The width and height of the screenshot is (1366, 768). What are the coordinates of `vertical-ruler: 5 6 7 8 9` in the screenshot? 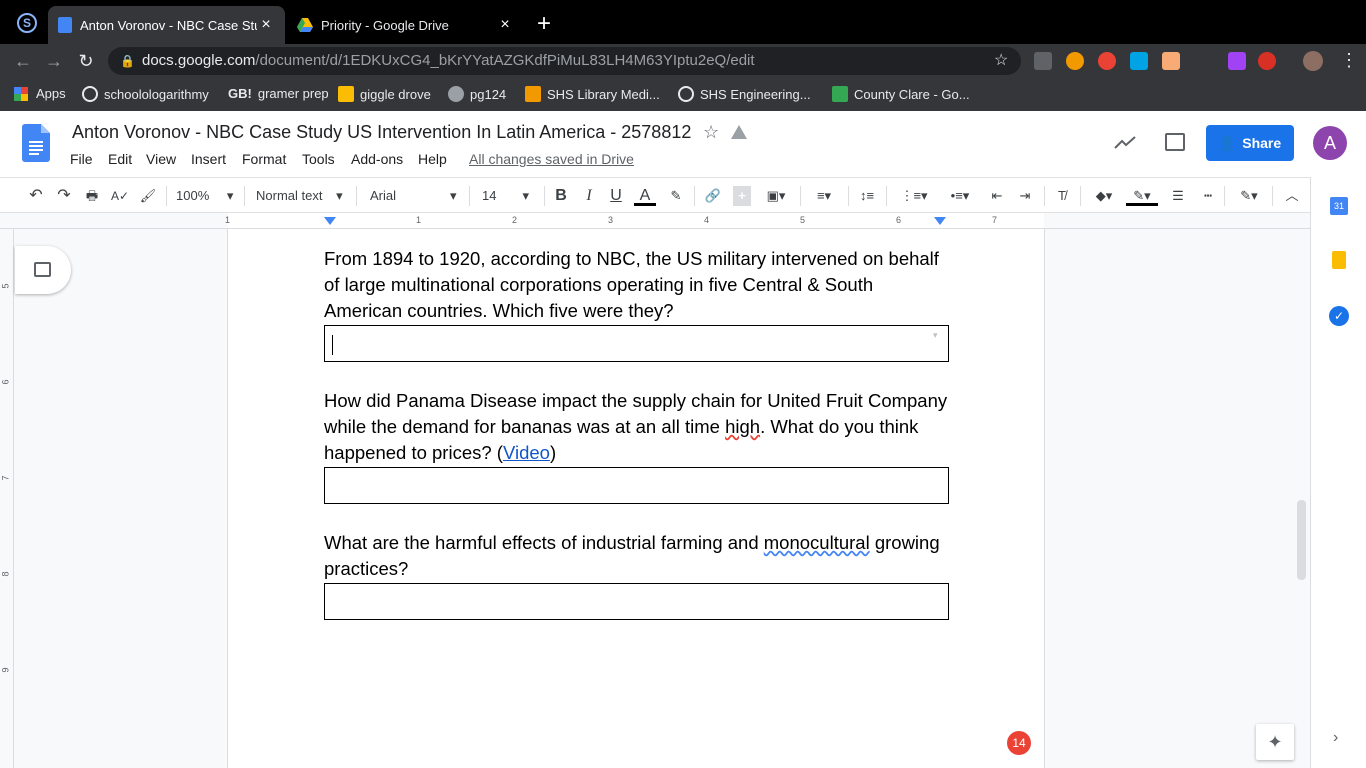 It's located at (7, 498).